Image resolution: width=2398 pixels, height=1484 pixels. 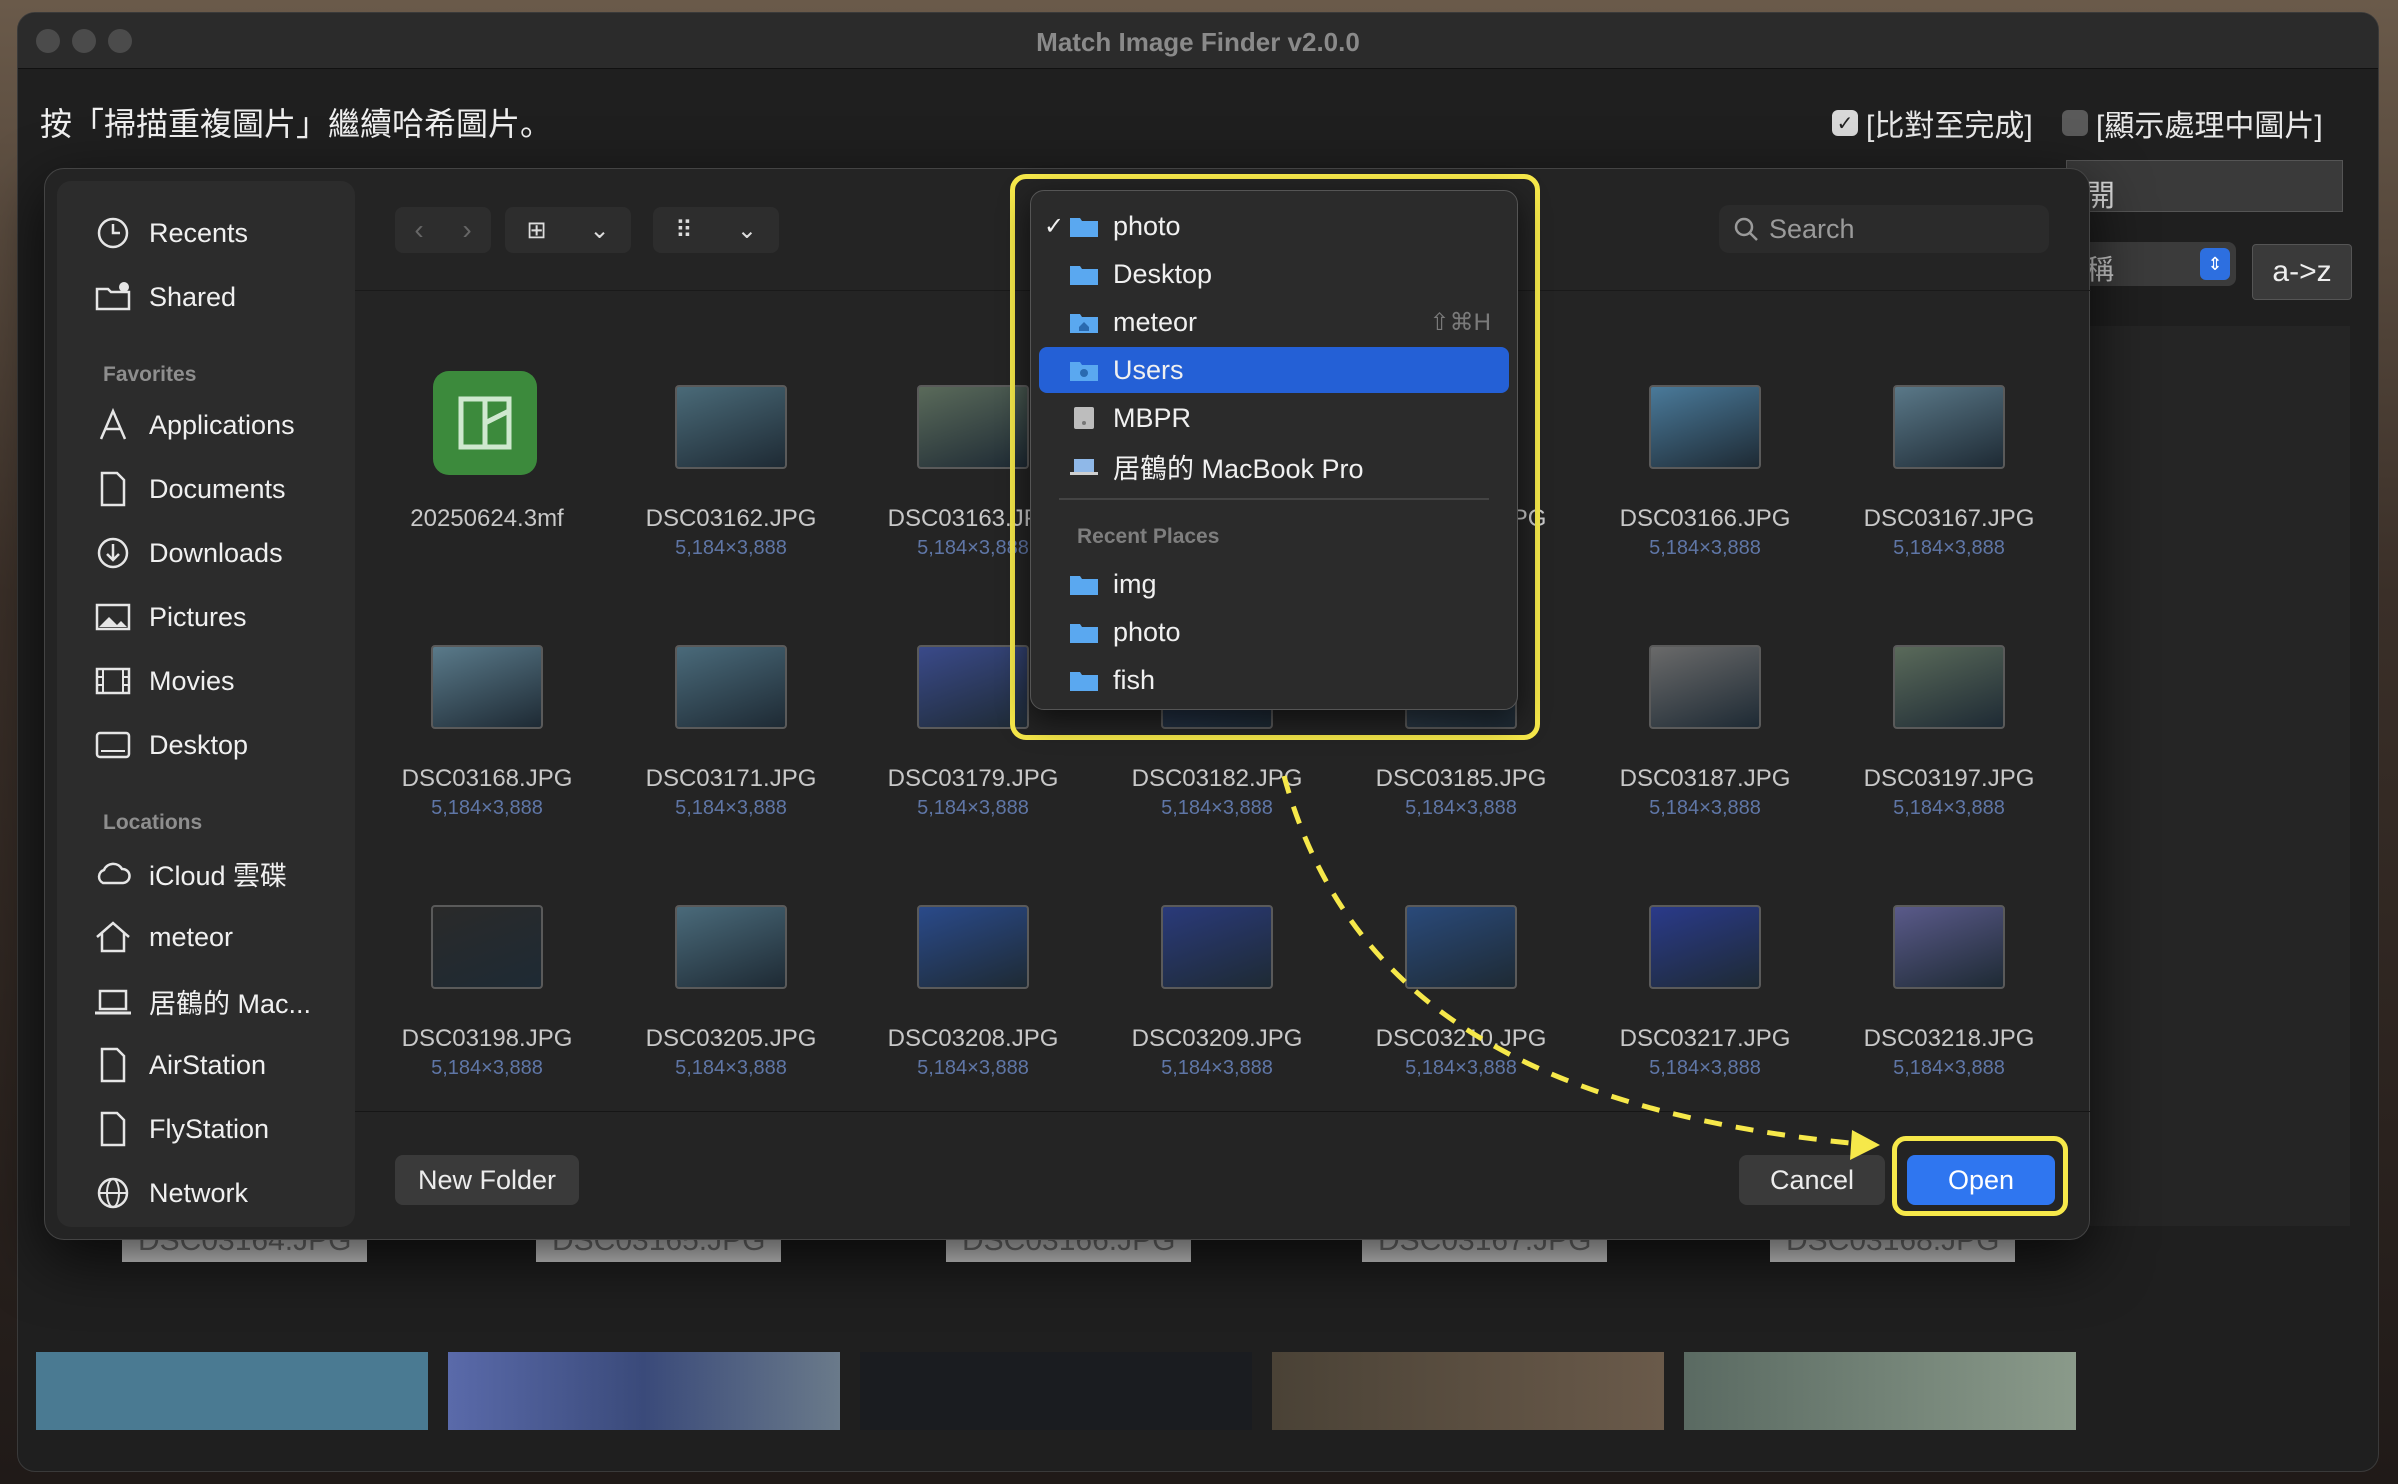 What do you see at coordinates (418, 230) in the screenshot?
I see `back-arrow-icon: ‹` at bounding box center [418, 230].